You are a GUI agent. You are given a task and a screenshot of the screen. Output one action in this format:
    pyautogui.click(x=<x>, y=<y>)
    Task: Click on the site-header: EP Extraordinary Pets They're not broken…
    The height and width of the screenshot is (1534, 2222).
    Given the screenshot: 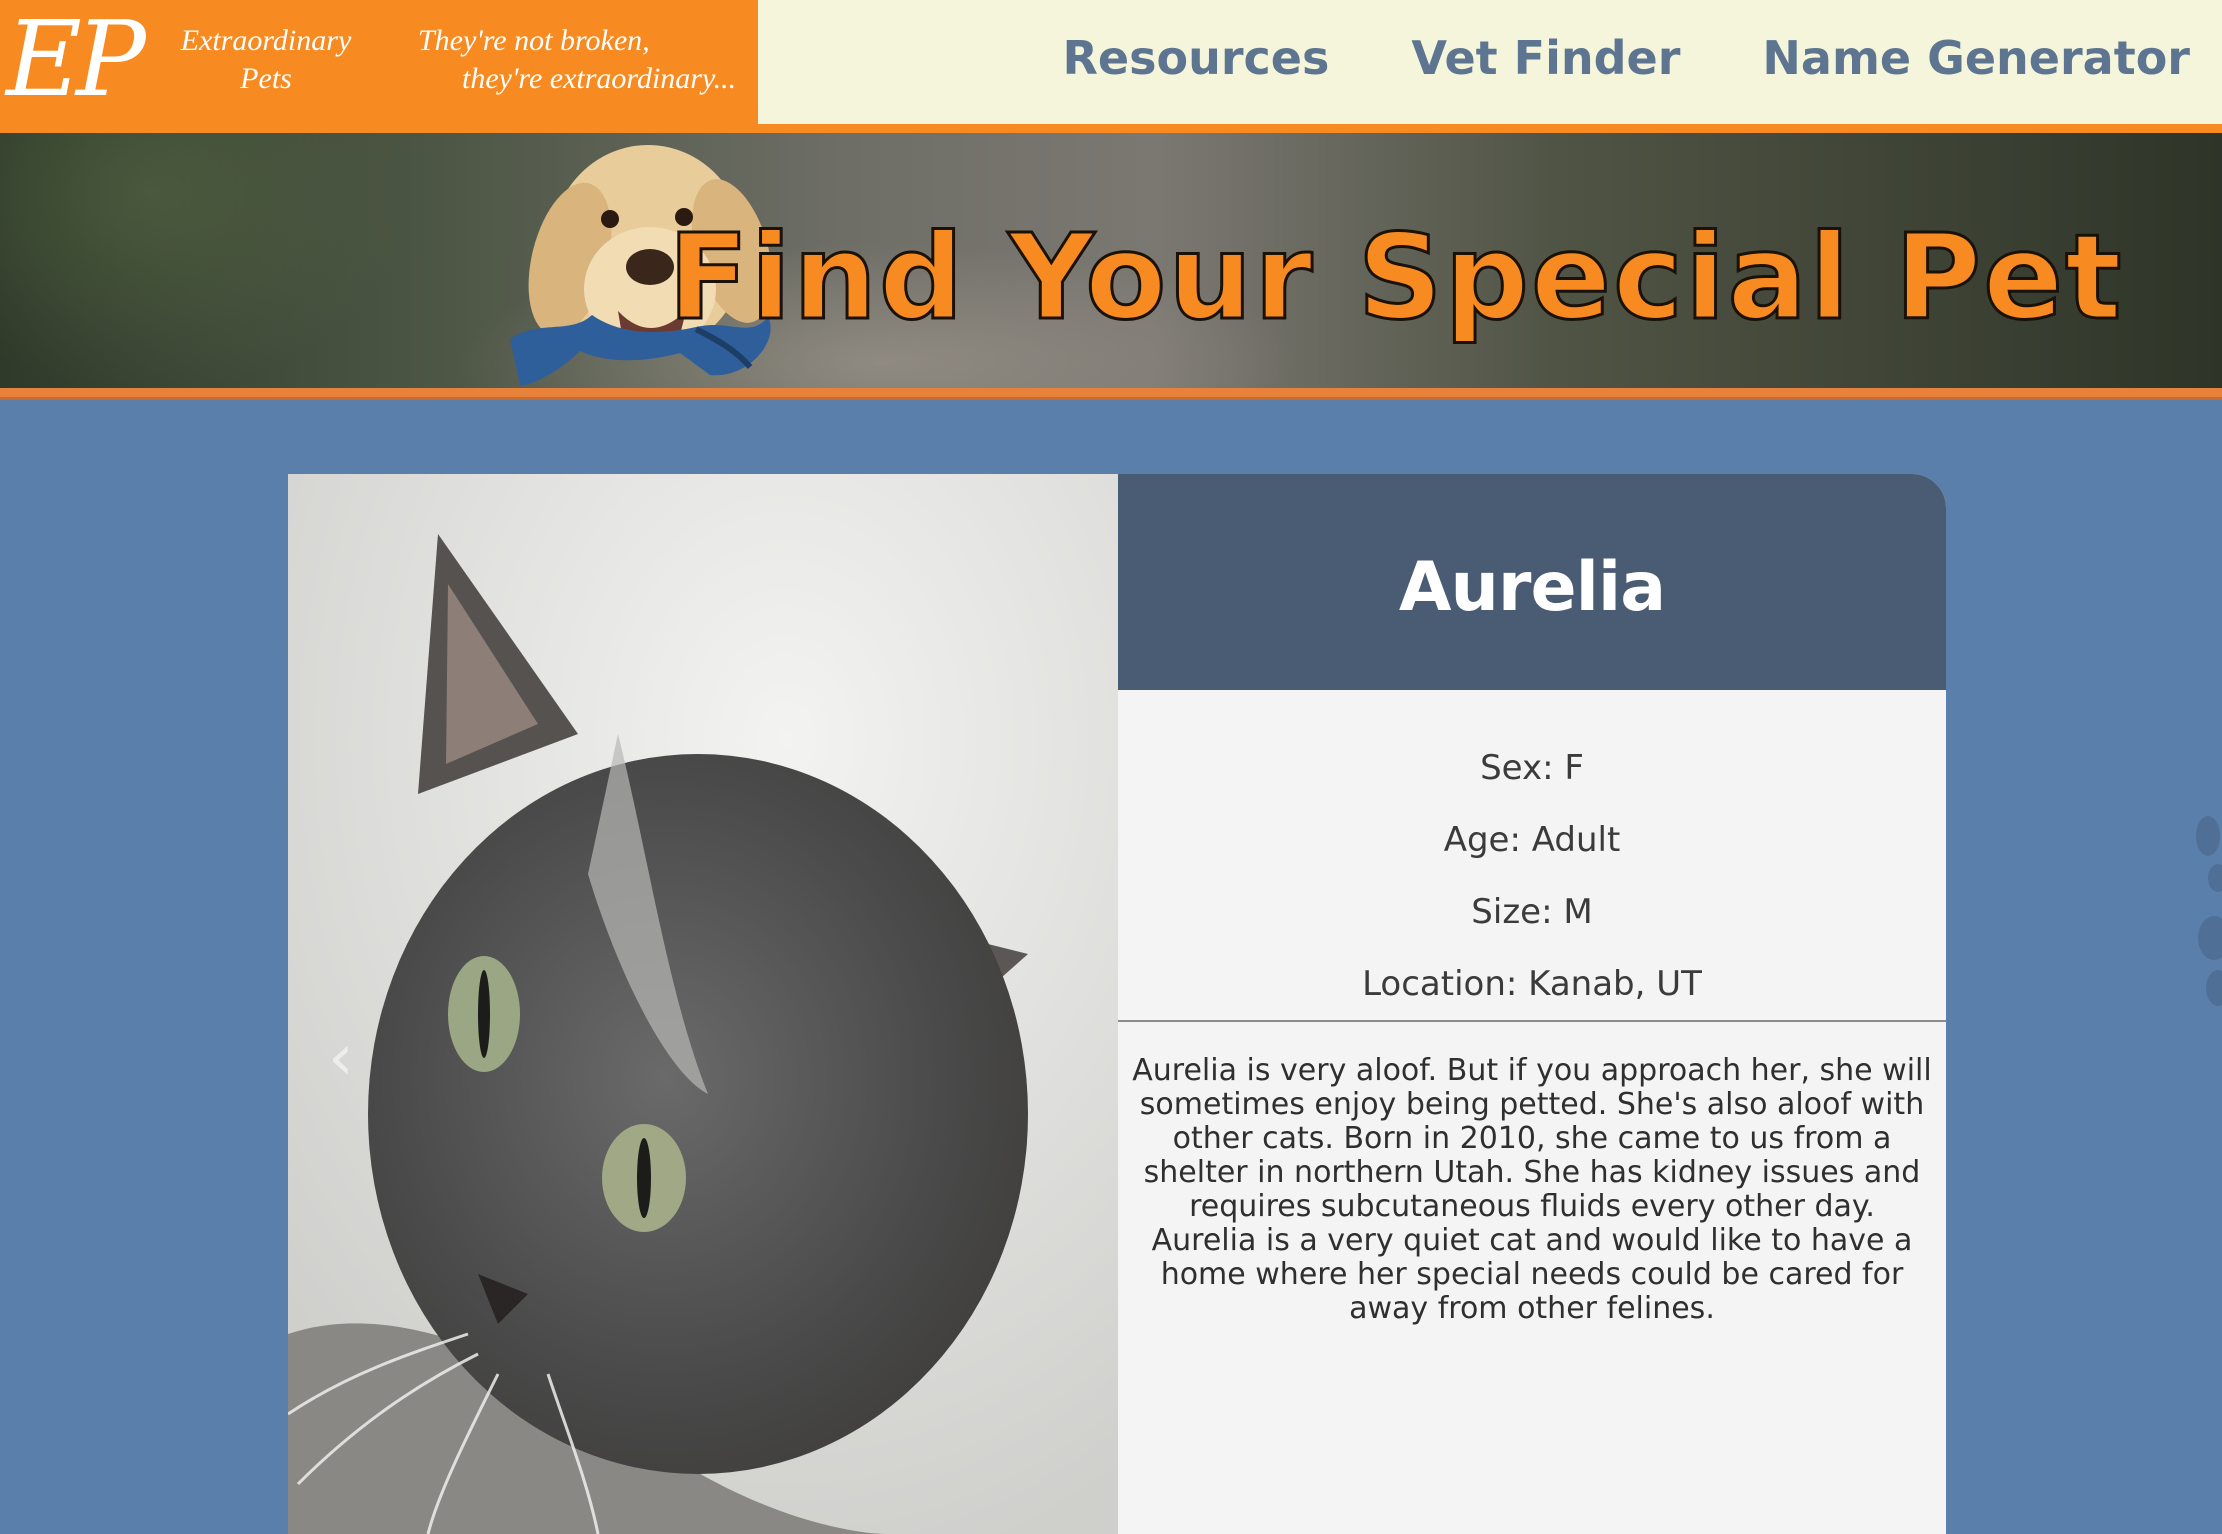 What is the action you would take?
    pyautogui.click(x=1111, y=63)
    